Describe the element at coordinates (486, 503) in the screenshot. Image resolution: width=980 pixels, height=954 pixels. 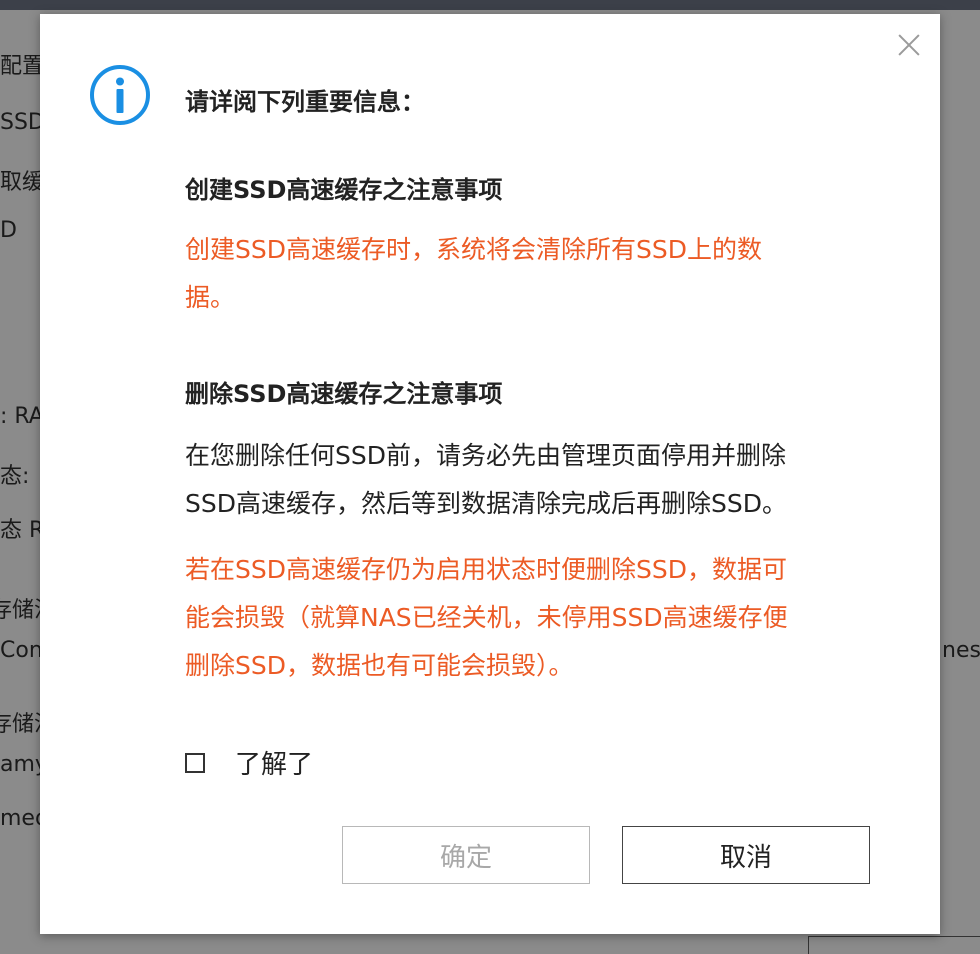
I see `info-line: SSD高速缓存，然后等到数据清除完成后再删除SSD。` at that location.